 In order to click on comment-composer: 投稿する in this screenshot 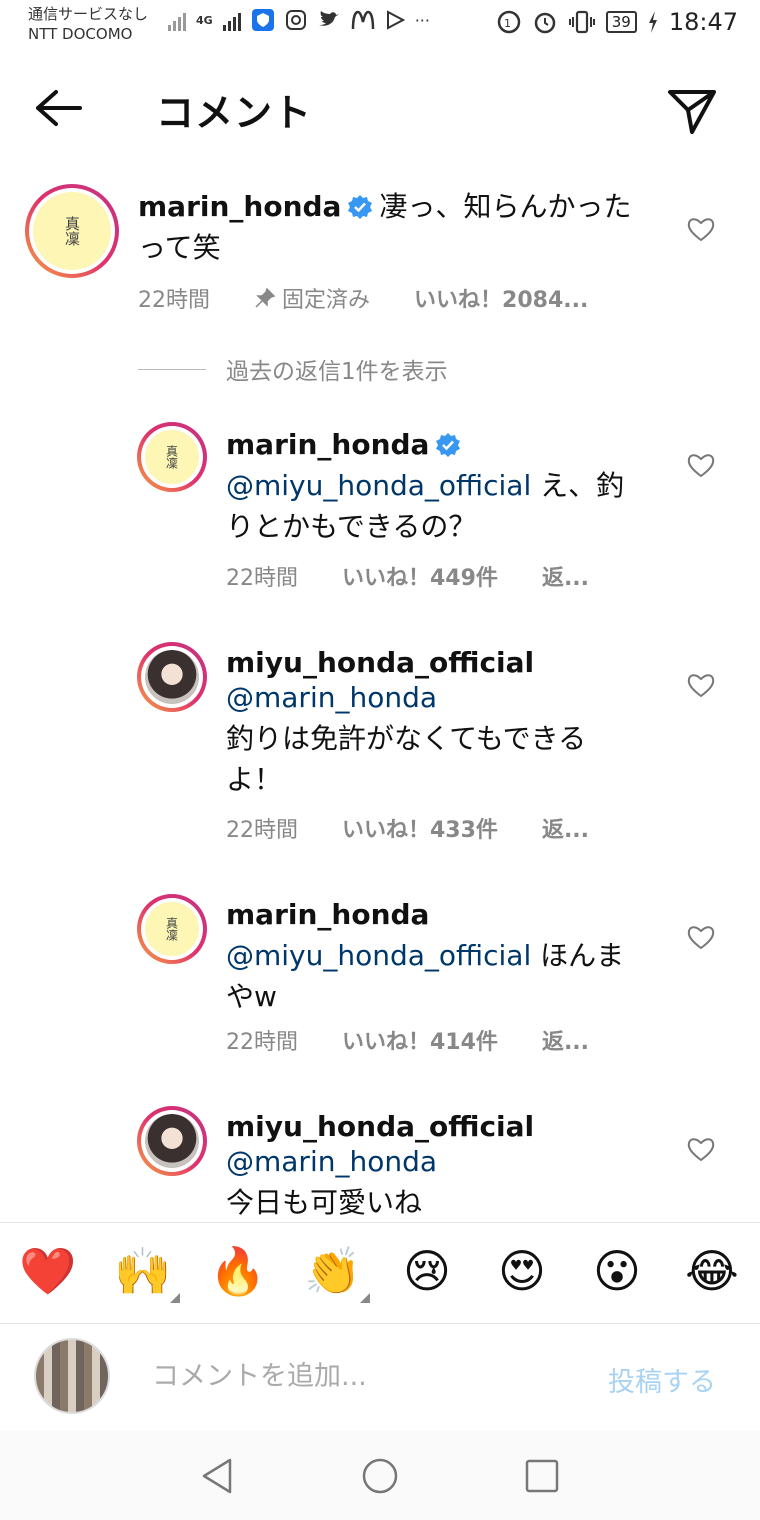, I will do `click(380, 1377)`.